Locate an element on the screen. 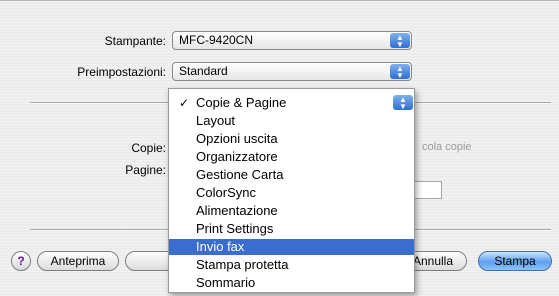  menu-item-label: Organizzatore is located at coordinates (237, 156).